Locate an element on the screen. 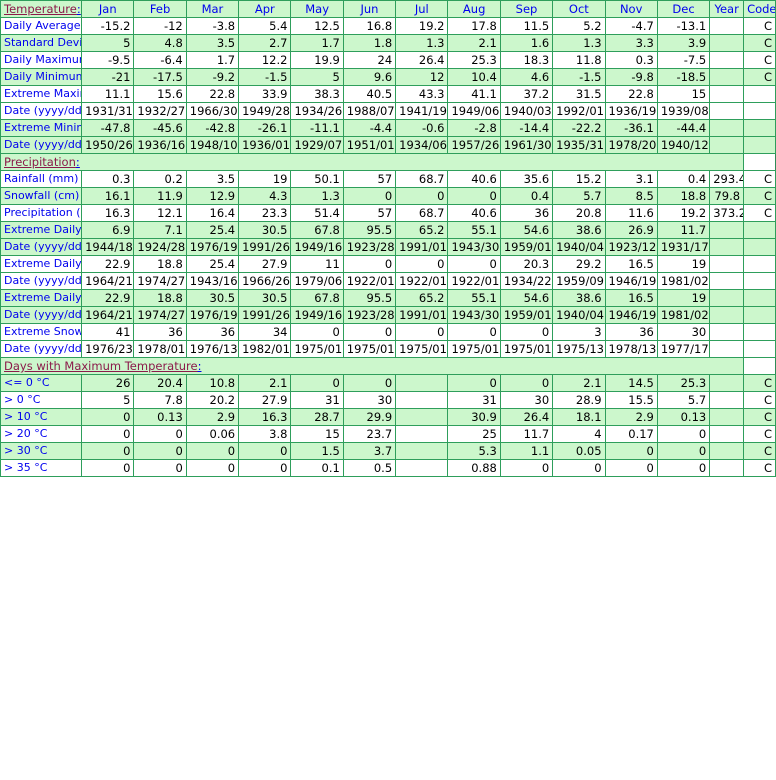  cell-date-yyyy-dd-code is located at coordinates (759, 281).